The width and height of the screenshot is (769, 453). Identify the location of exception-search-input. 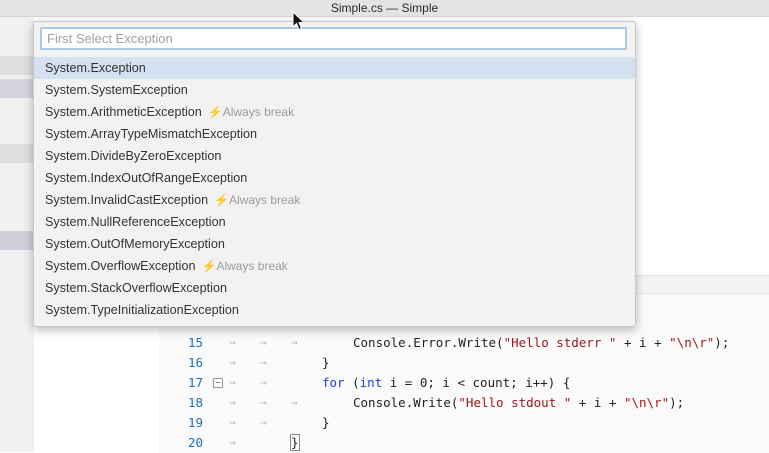
(333, 38).